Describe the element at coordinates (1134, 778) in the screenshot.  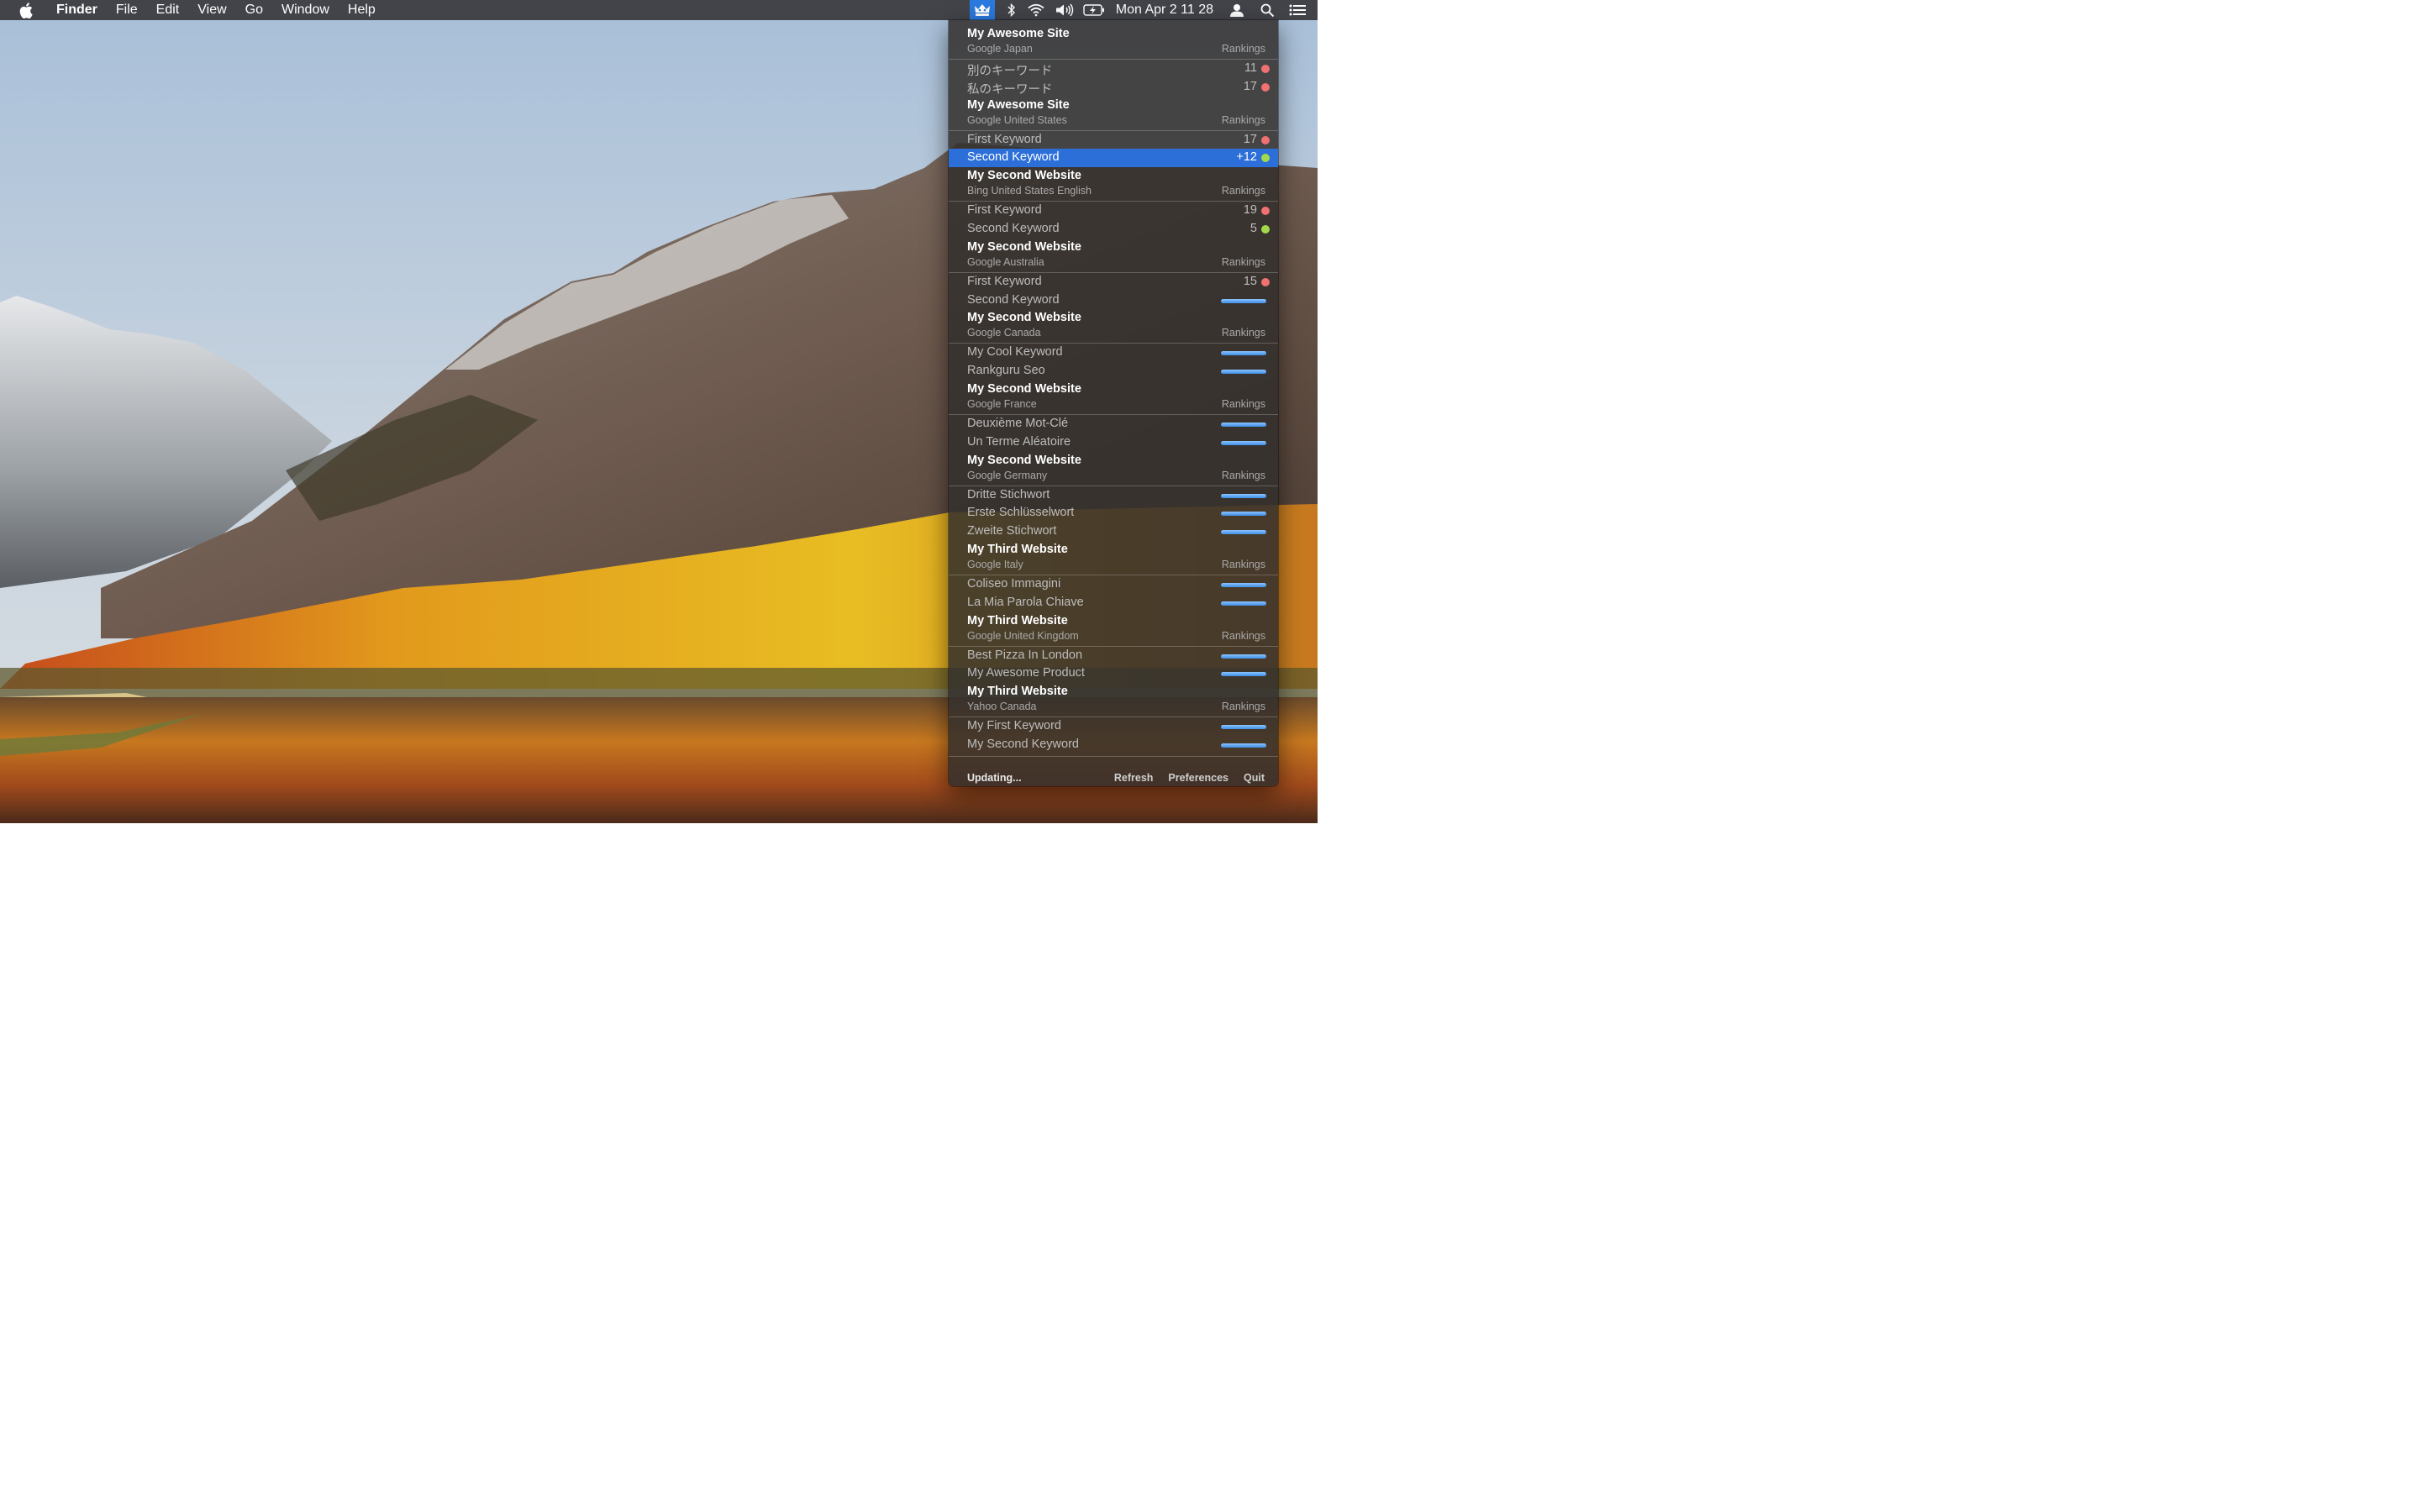
I see `refresh-button: Refresh` at that location.